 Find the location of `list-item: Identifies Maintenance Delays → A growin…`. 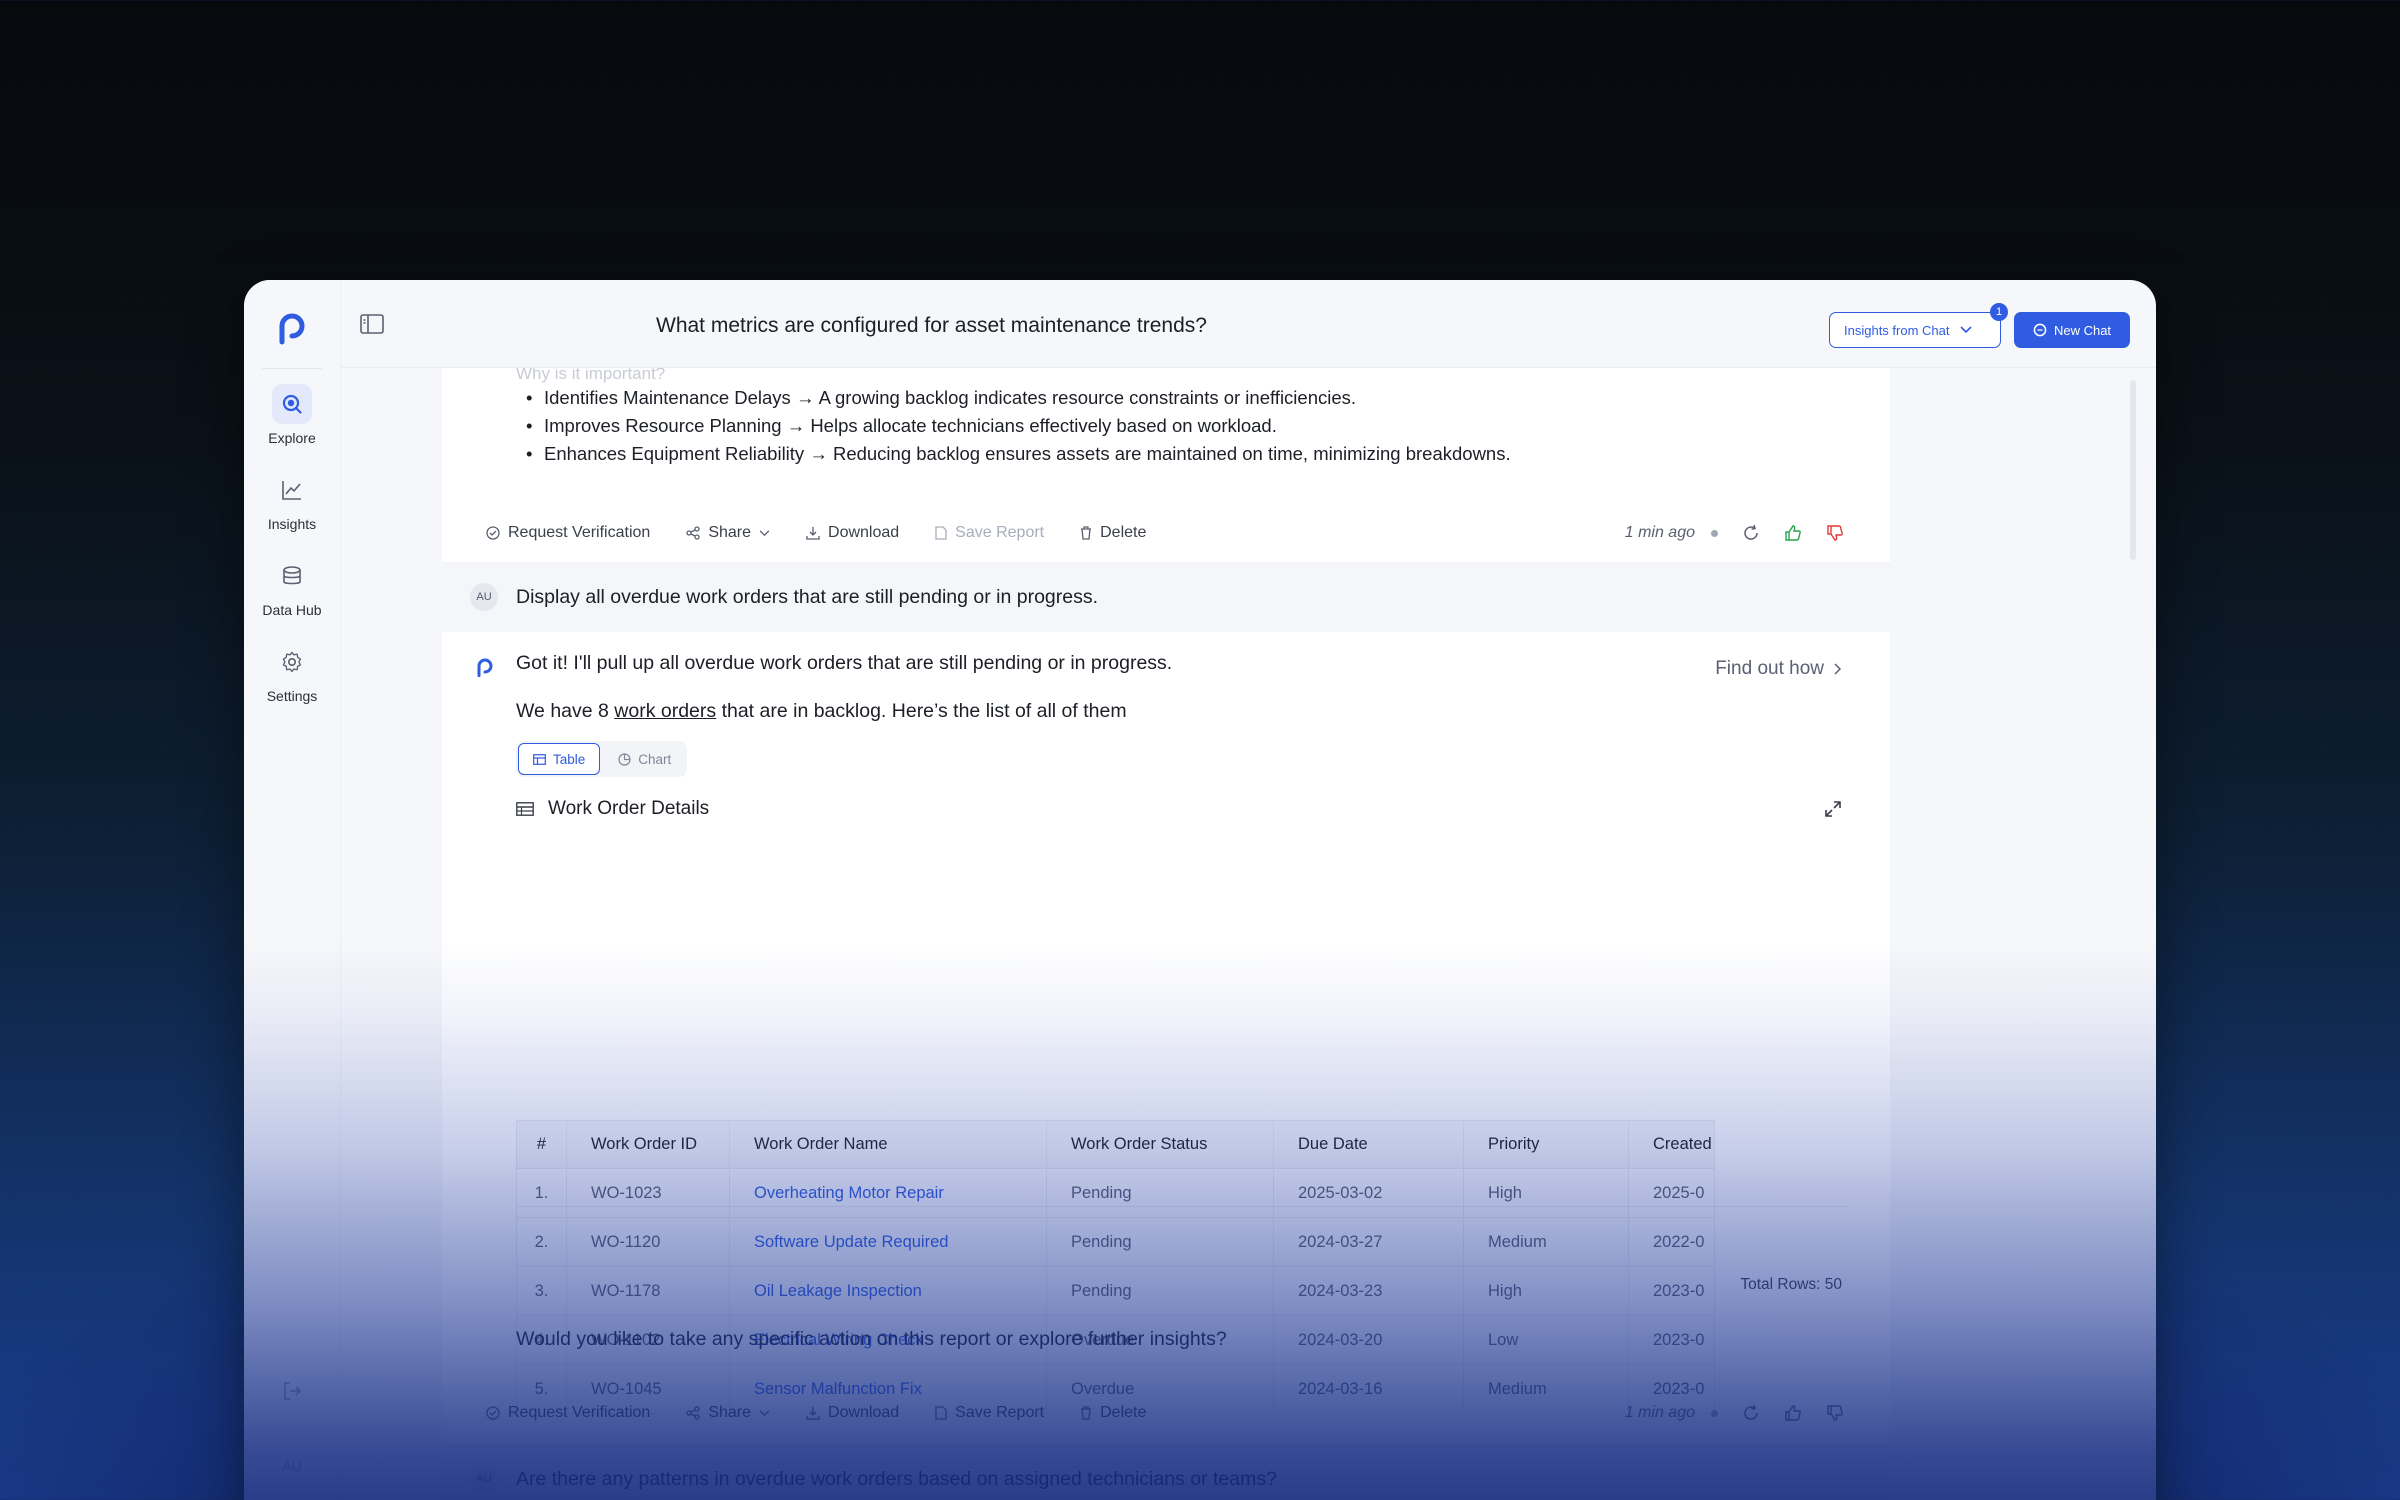

list-item: Identifies Maintenance Delays → A growin… is located at coordinates (1018, 398).